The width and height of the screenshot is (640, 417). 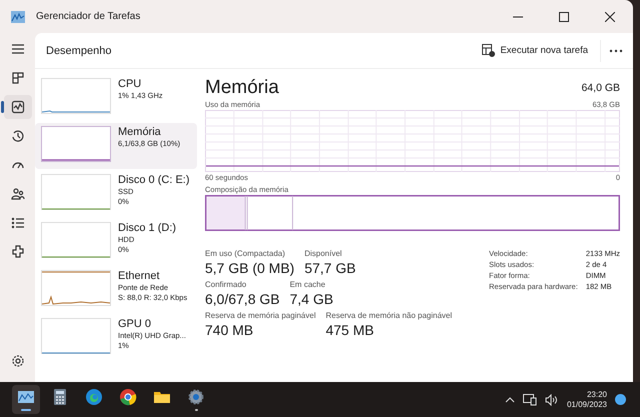 What do you see at coordinates (88, 16) in the screenshot?
I see `window-title: Gerenciador de Tarefas` at bounding box center [88, 16].